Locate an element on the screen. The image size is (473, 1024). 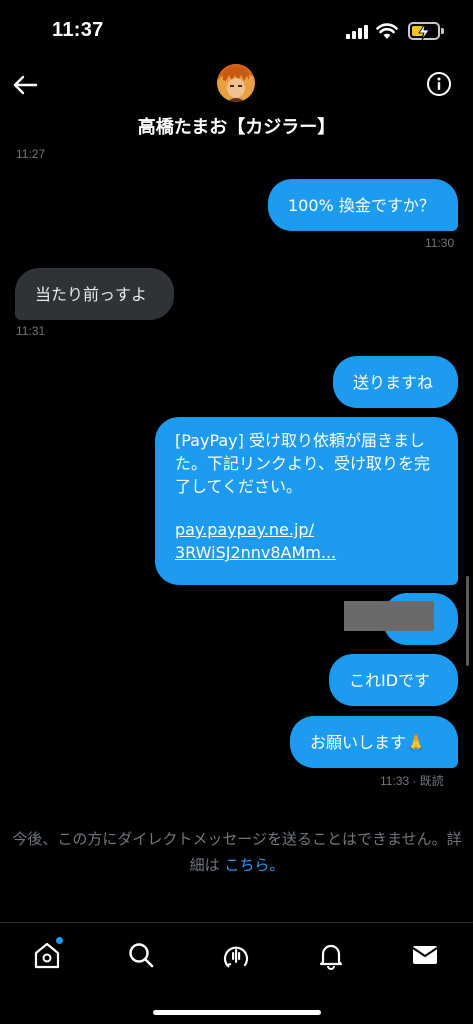
dm-restricted-notice: 今後、この方にダイレクトメッセージを送ることはできません。詳細は こちら。 is located at coordinates (237, 852).